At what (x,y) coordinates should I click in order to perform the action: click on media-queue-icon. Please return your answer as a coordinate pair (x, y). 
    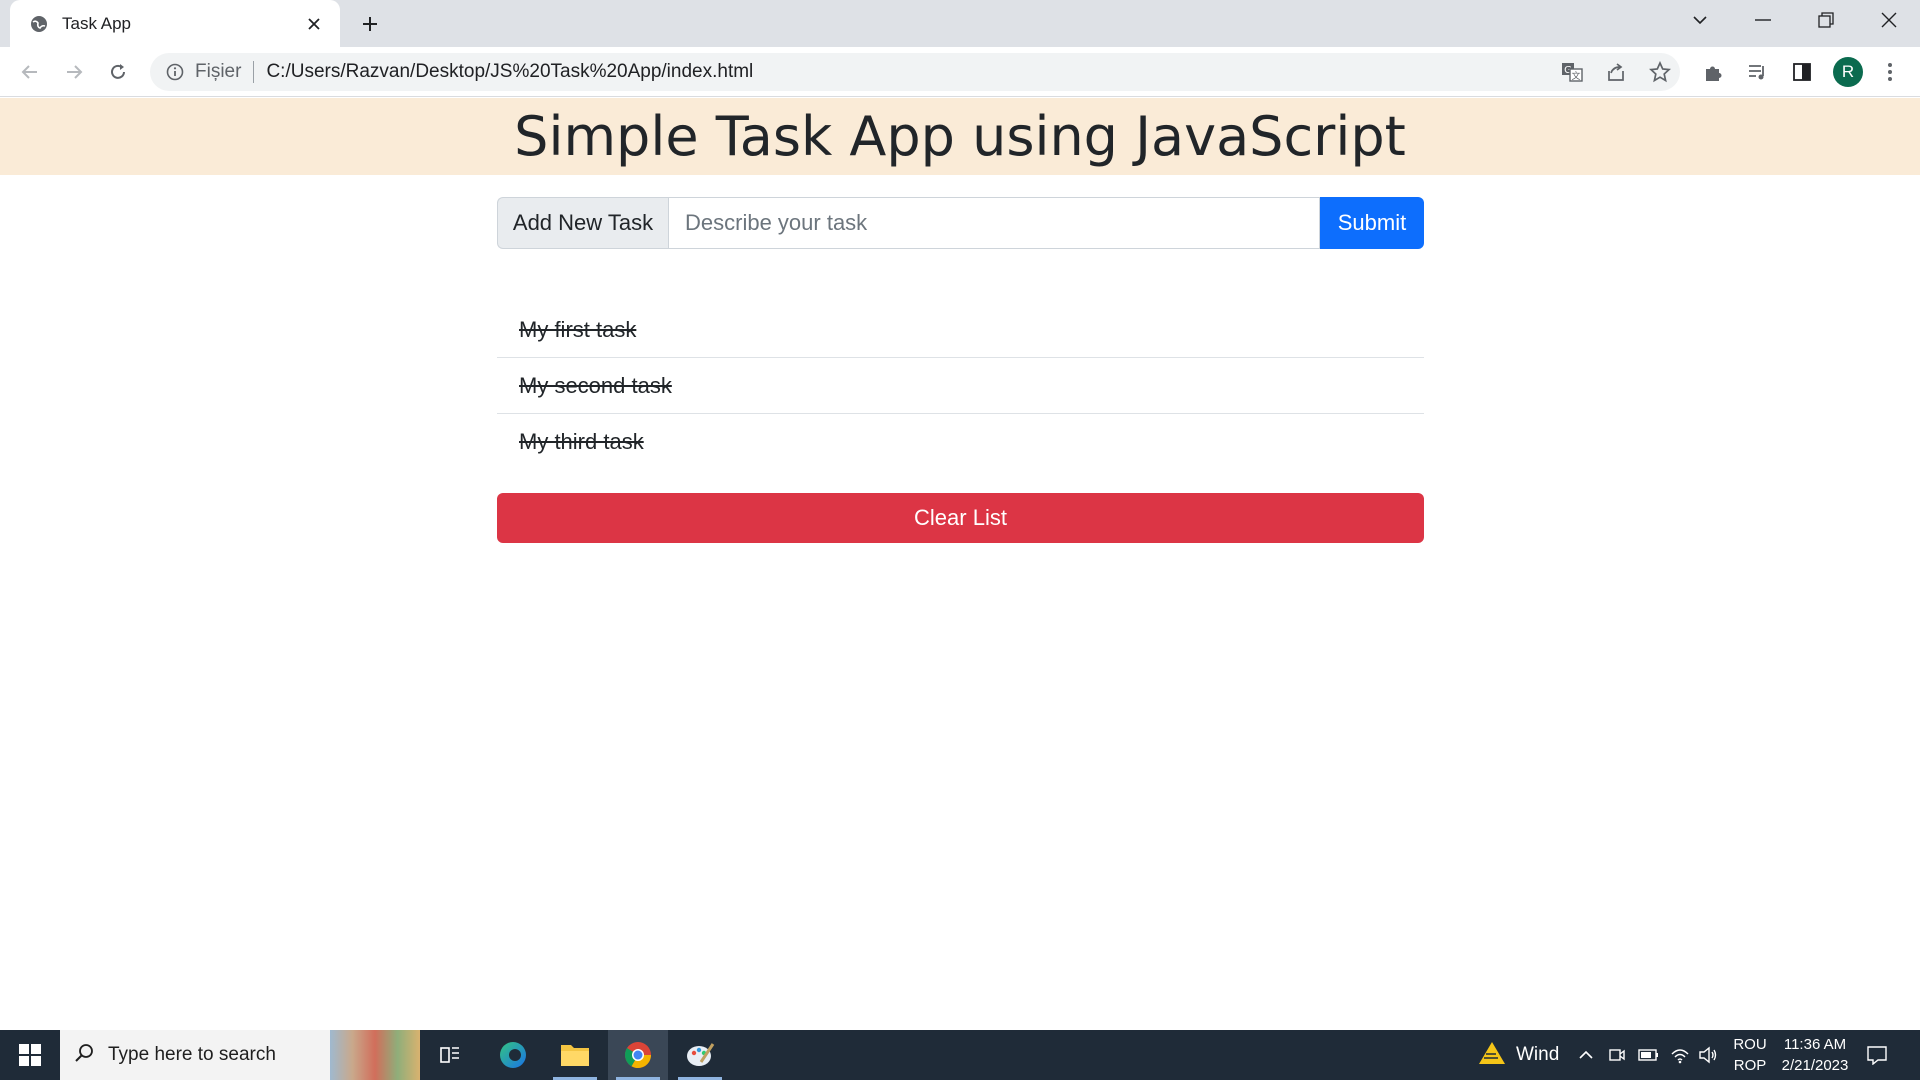
    Looking at the image, I should click on (1758, 72).